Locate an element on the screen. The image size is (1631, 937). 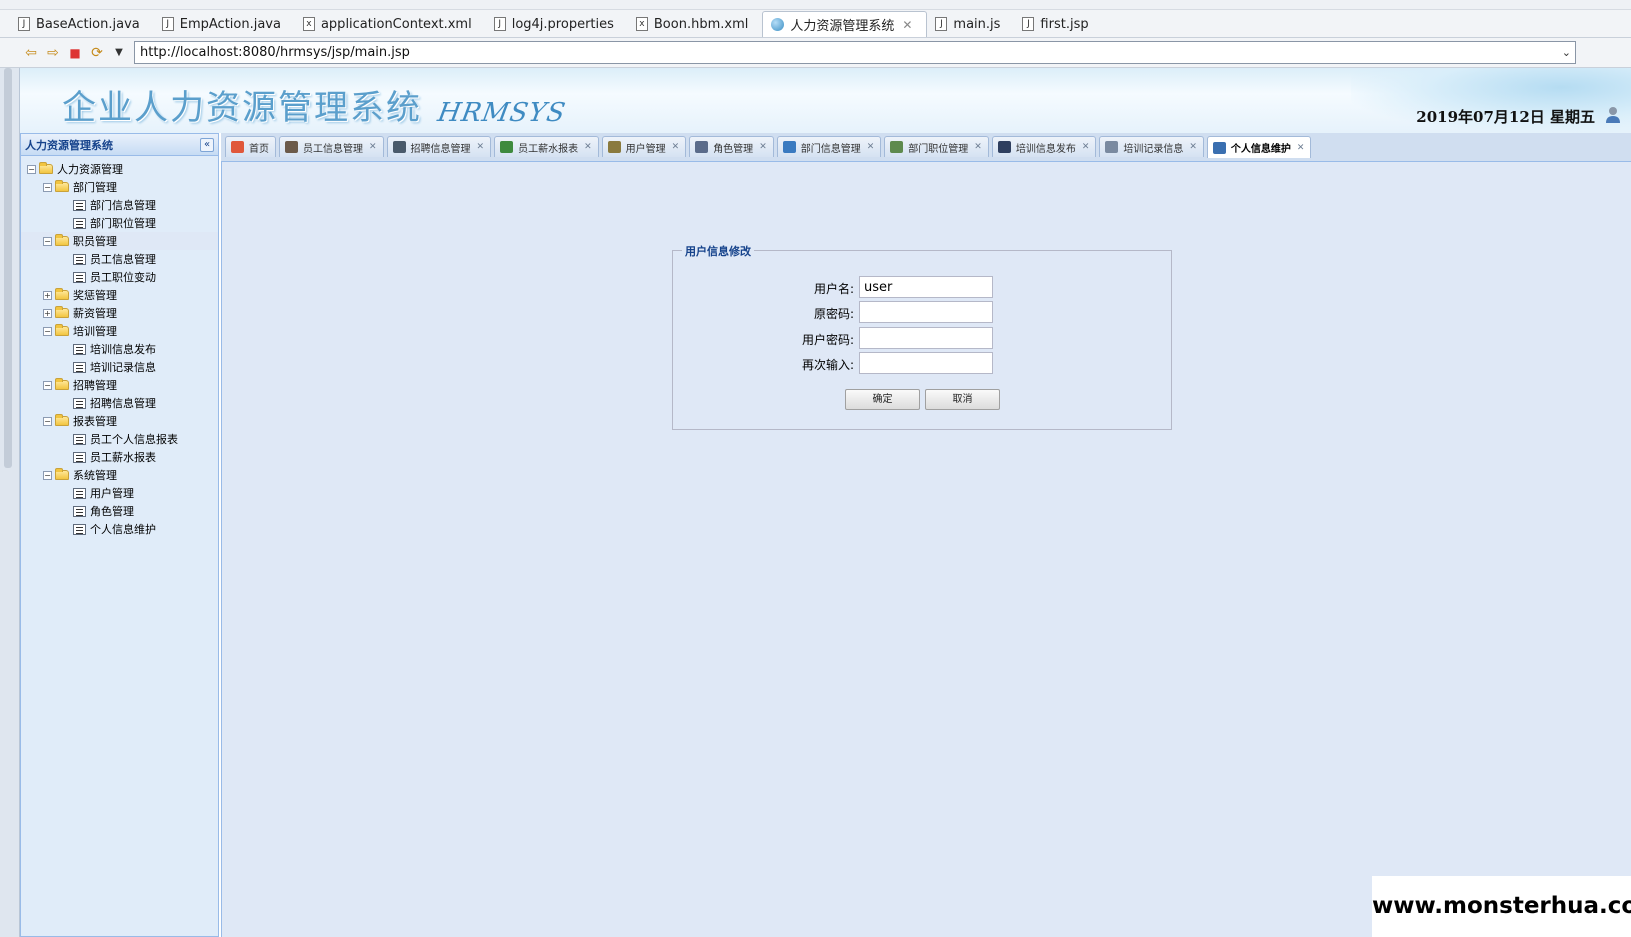
page-tab: 招聘信息管理 ✕ is located at coordinates (439, 146).